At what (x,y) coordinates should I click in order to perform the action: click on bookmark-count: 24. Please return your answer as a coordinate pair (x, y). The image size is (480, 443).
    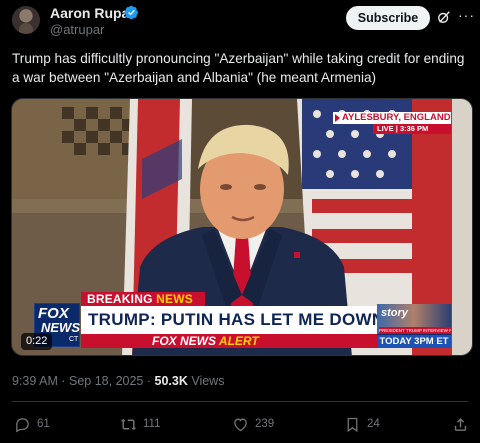
    Looking at the image, I should click on (373, 424).